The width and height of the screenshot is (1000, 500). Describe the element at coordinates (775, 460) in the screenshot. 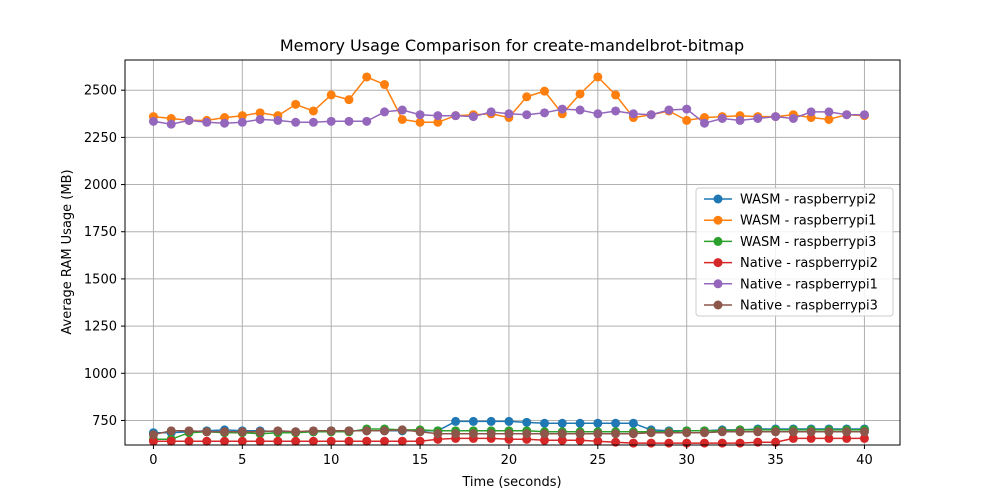

I see `x-tick-label: 35` at that location.